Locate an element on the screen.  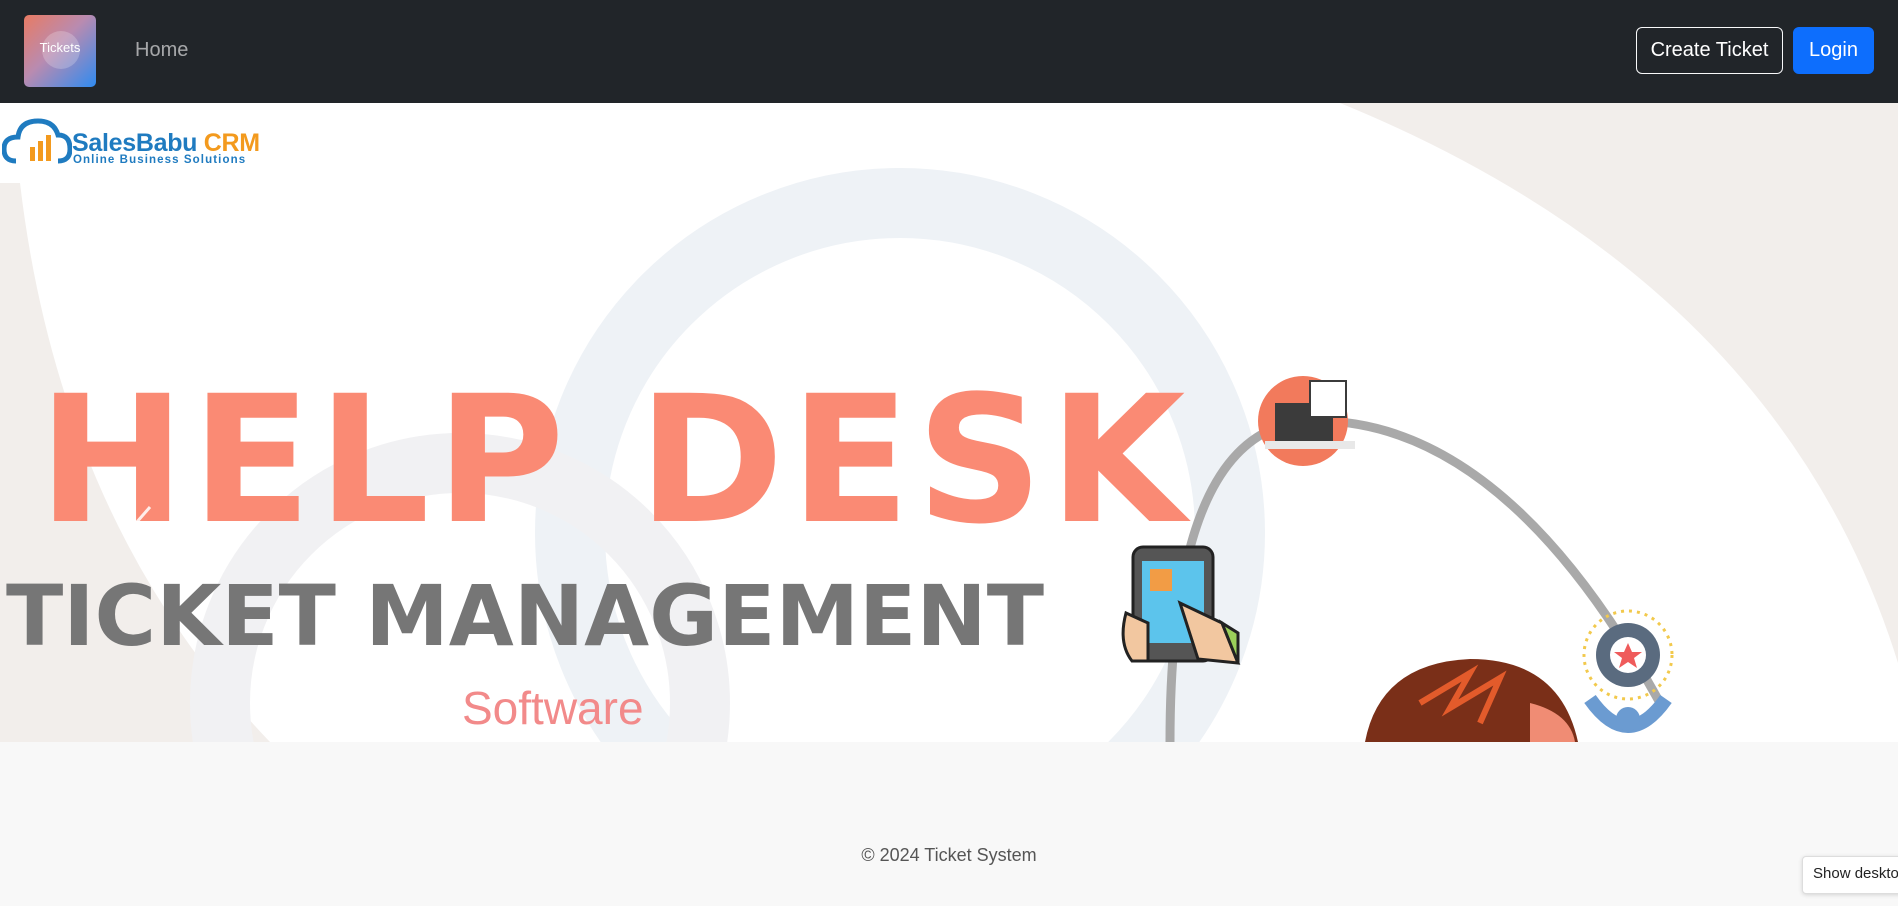
login-button: Login is located at coordinates (1833, 50).